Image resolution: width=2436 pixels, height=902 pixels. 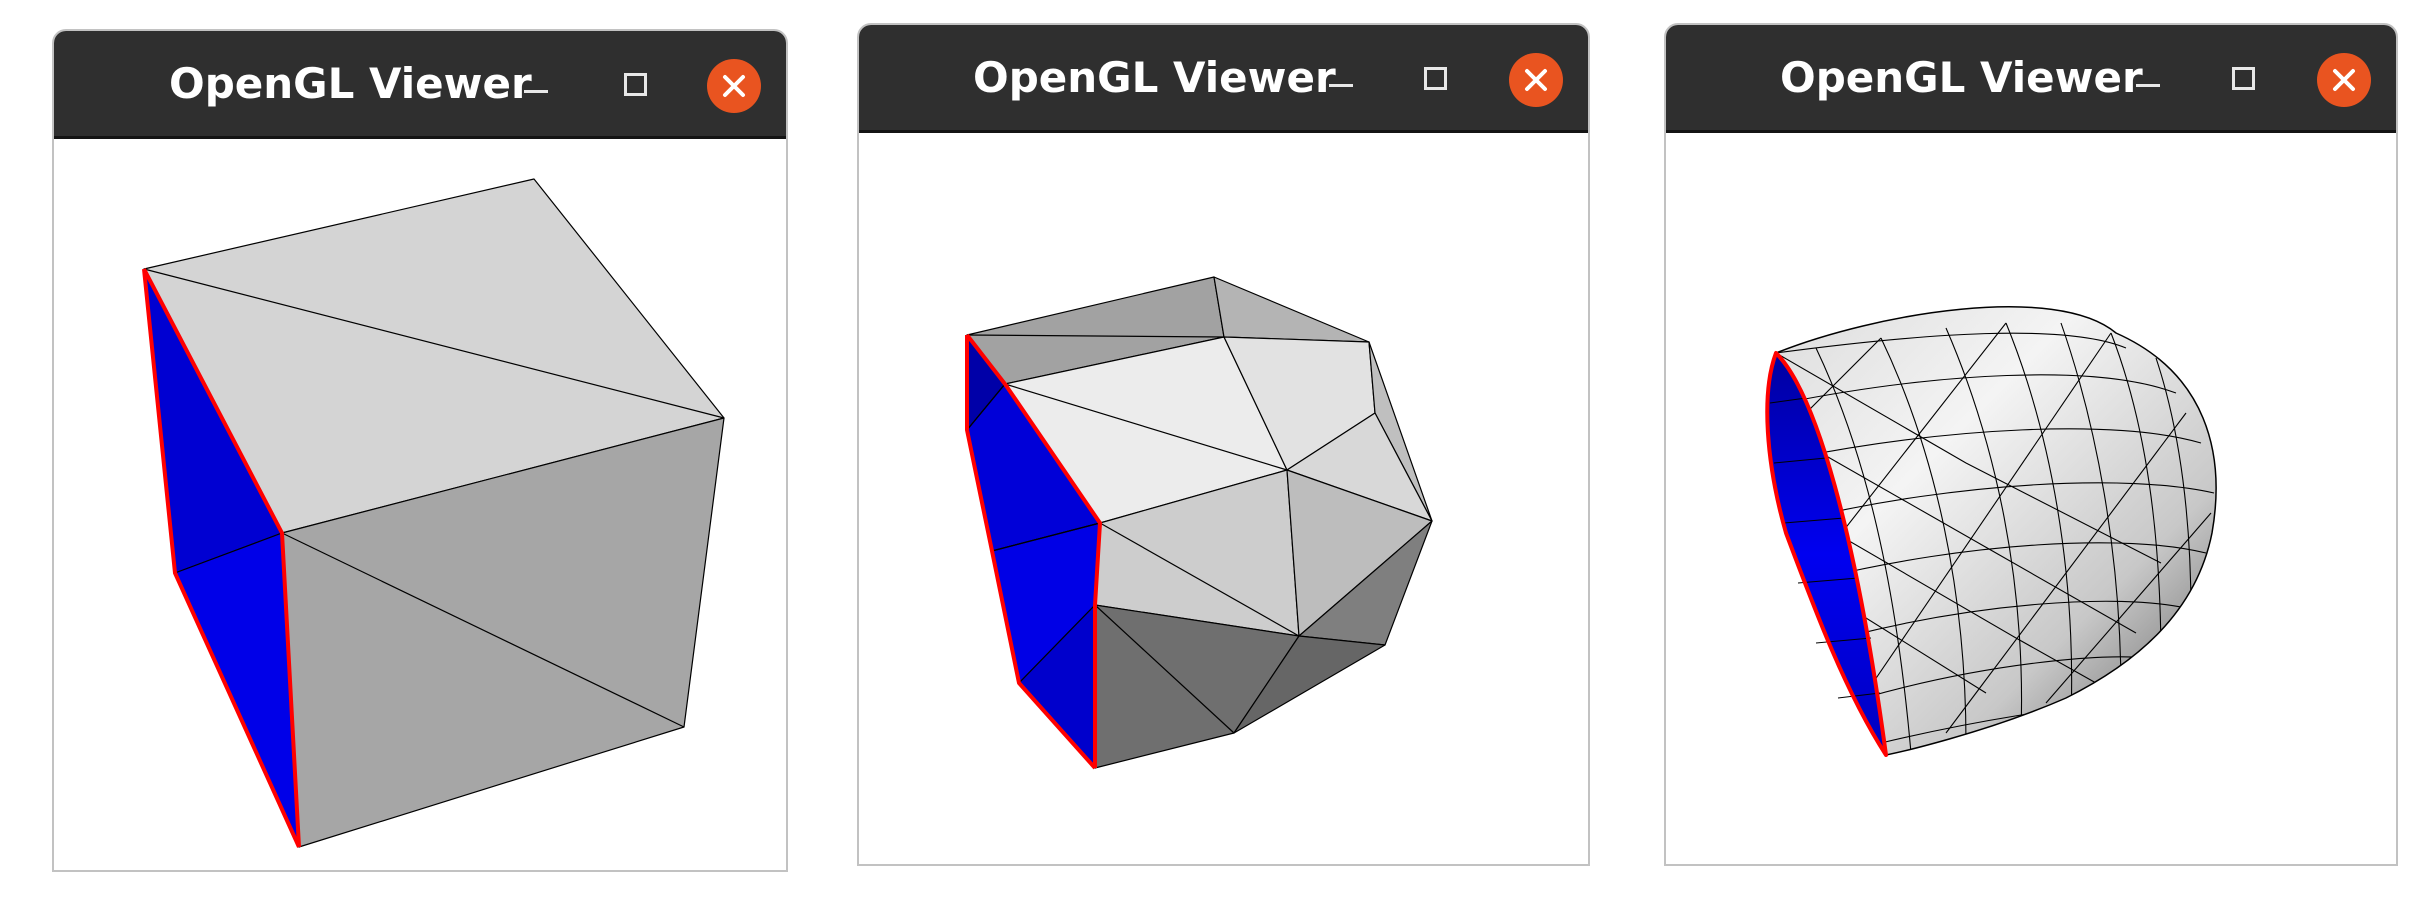 I want to click on mesh-face, so click(x=1291, y=309).